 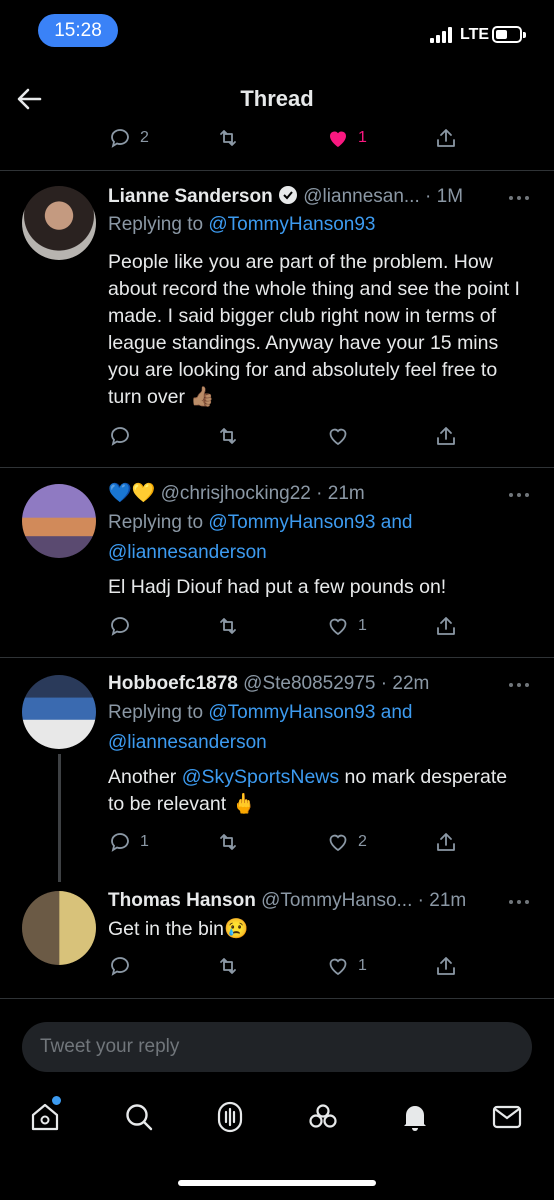 I want to click on nav-communities, so click(x=323, y=1117).